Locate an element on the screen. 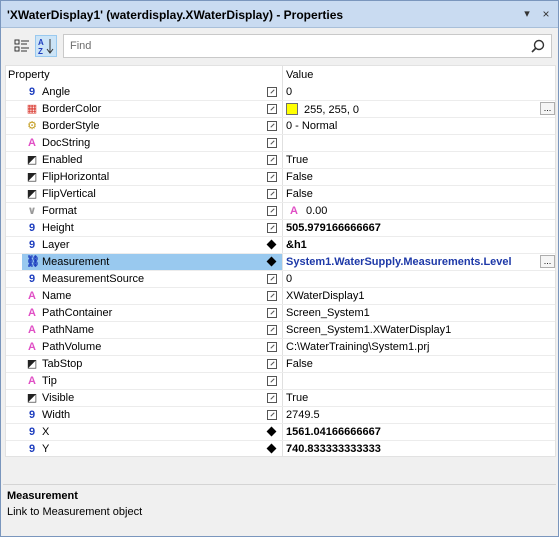 The height and width of the screenshot is (537, 559). property-value-text: True is located at coordinates (297, 398).